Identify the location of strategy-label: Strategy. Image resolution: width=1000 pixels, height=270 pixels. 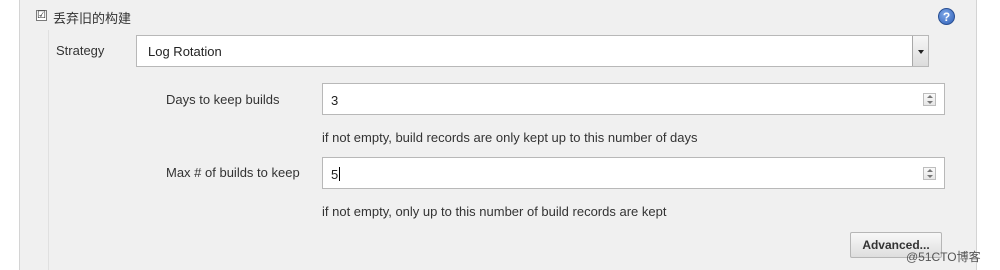
(80, 50).